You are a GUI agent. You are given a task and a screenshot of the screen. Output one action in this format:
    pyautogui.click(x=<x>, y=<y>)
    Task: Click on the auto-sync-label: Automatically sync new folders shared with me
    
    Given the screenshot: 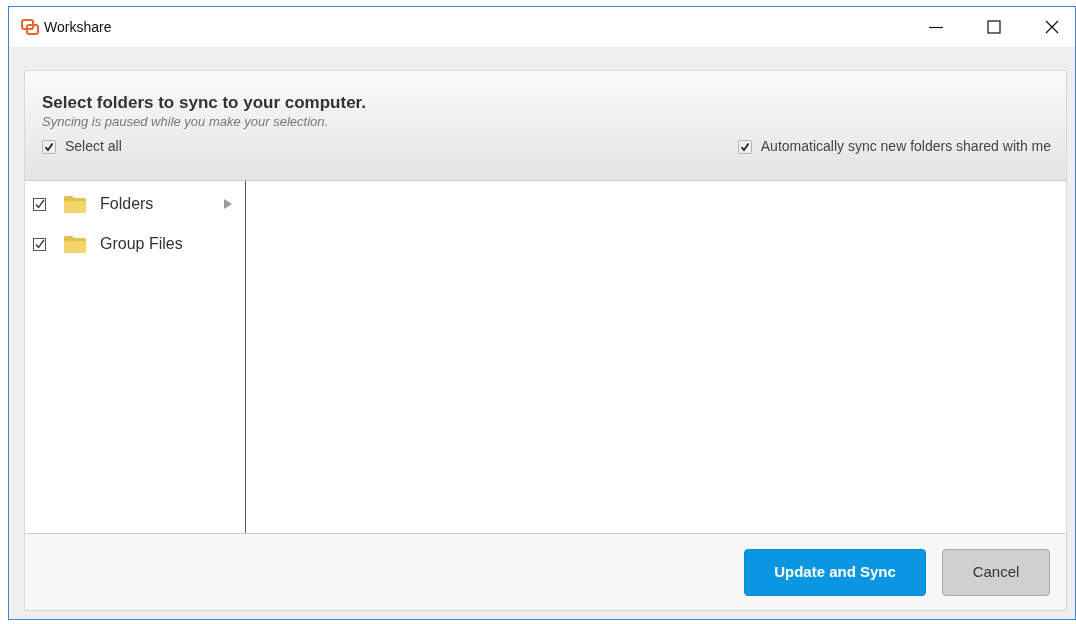 What is the action you would take?
    pyautogui.click(x=905, y=146)
    